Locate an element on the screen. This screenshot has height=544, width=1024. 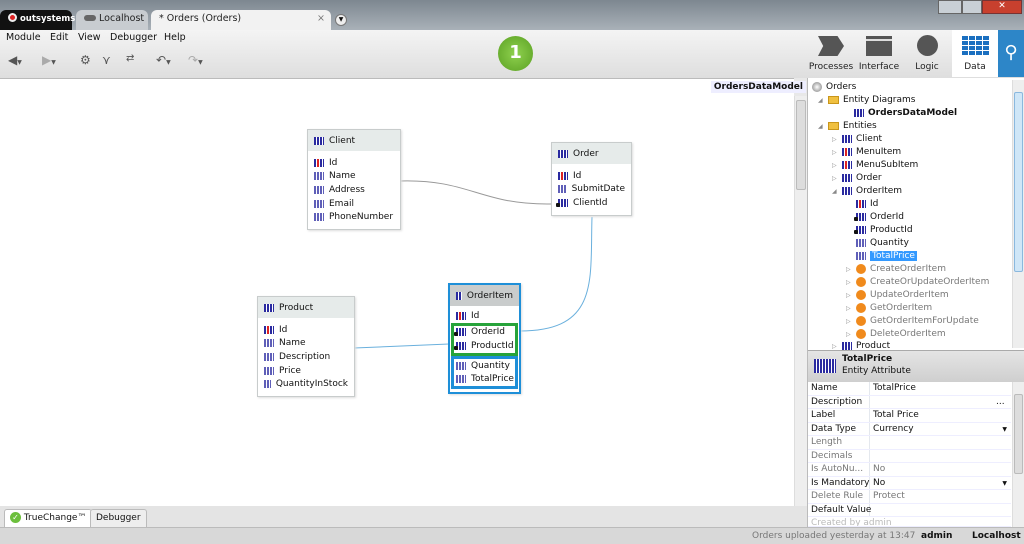
tab-data: Data is located at coordinates (975, 53).